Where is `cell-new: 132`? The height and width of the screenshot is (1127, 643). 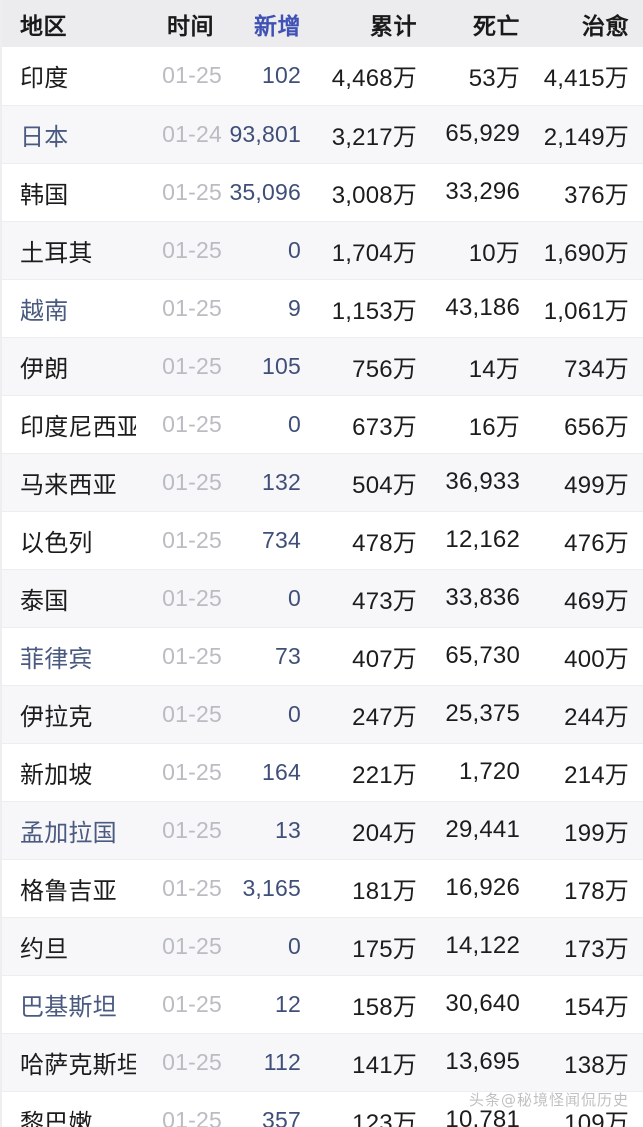 cell-new: 132 is located at coordinates (271, 481).